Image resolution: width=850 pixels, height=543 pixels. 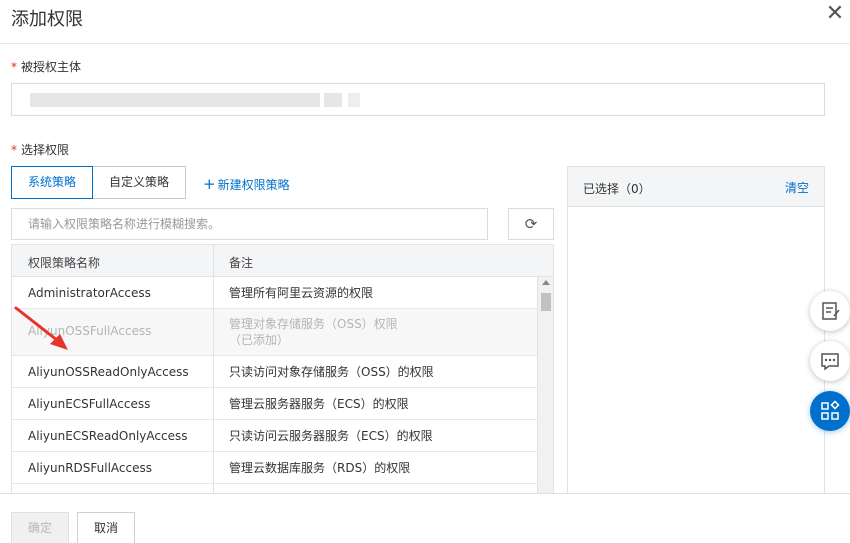 What do you see at coordinates (797, 187) in the screenshot?
I see `clear-button: 清空` at bounding box center [797, 187].